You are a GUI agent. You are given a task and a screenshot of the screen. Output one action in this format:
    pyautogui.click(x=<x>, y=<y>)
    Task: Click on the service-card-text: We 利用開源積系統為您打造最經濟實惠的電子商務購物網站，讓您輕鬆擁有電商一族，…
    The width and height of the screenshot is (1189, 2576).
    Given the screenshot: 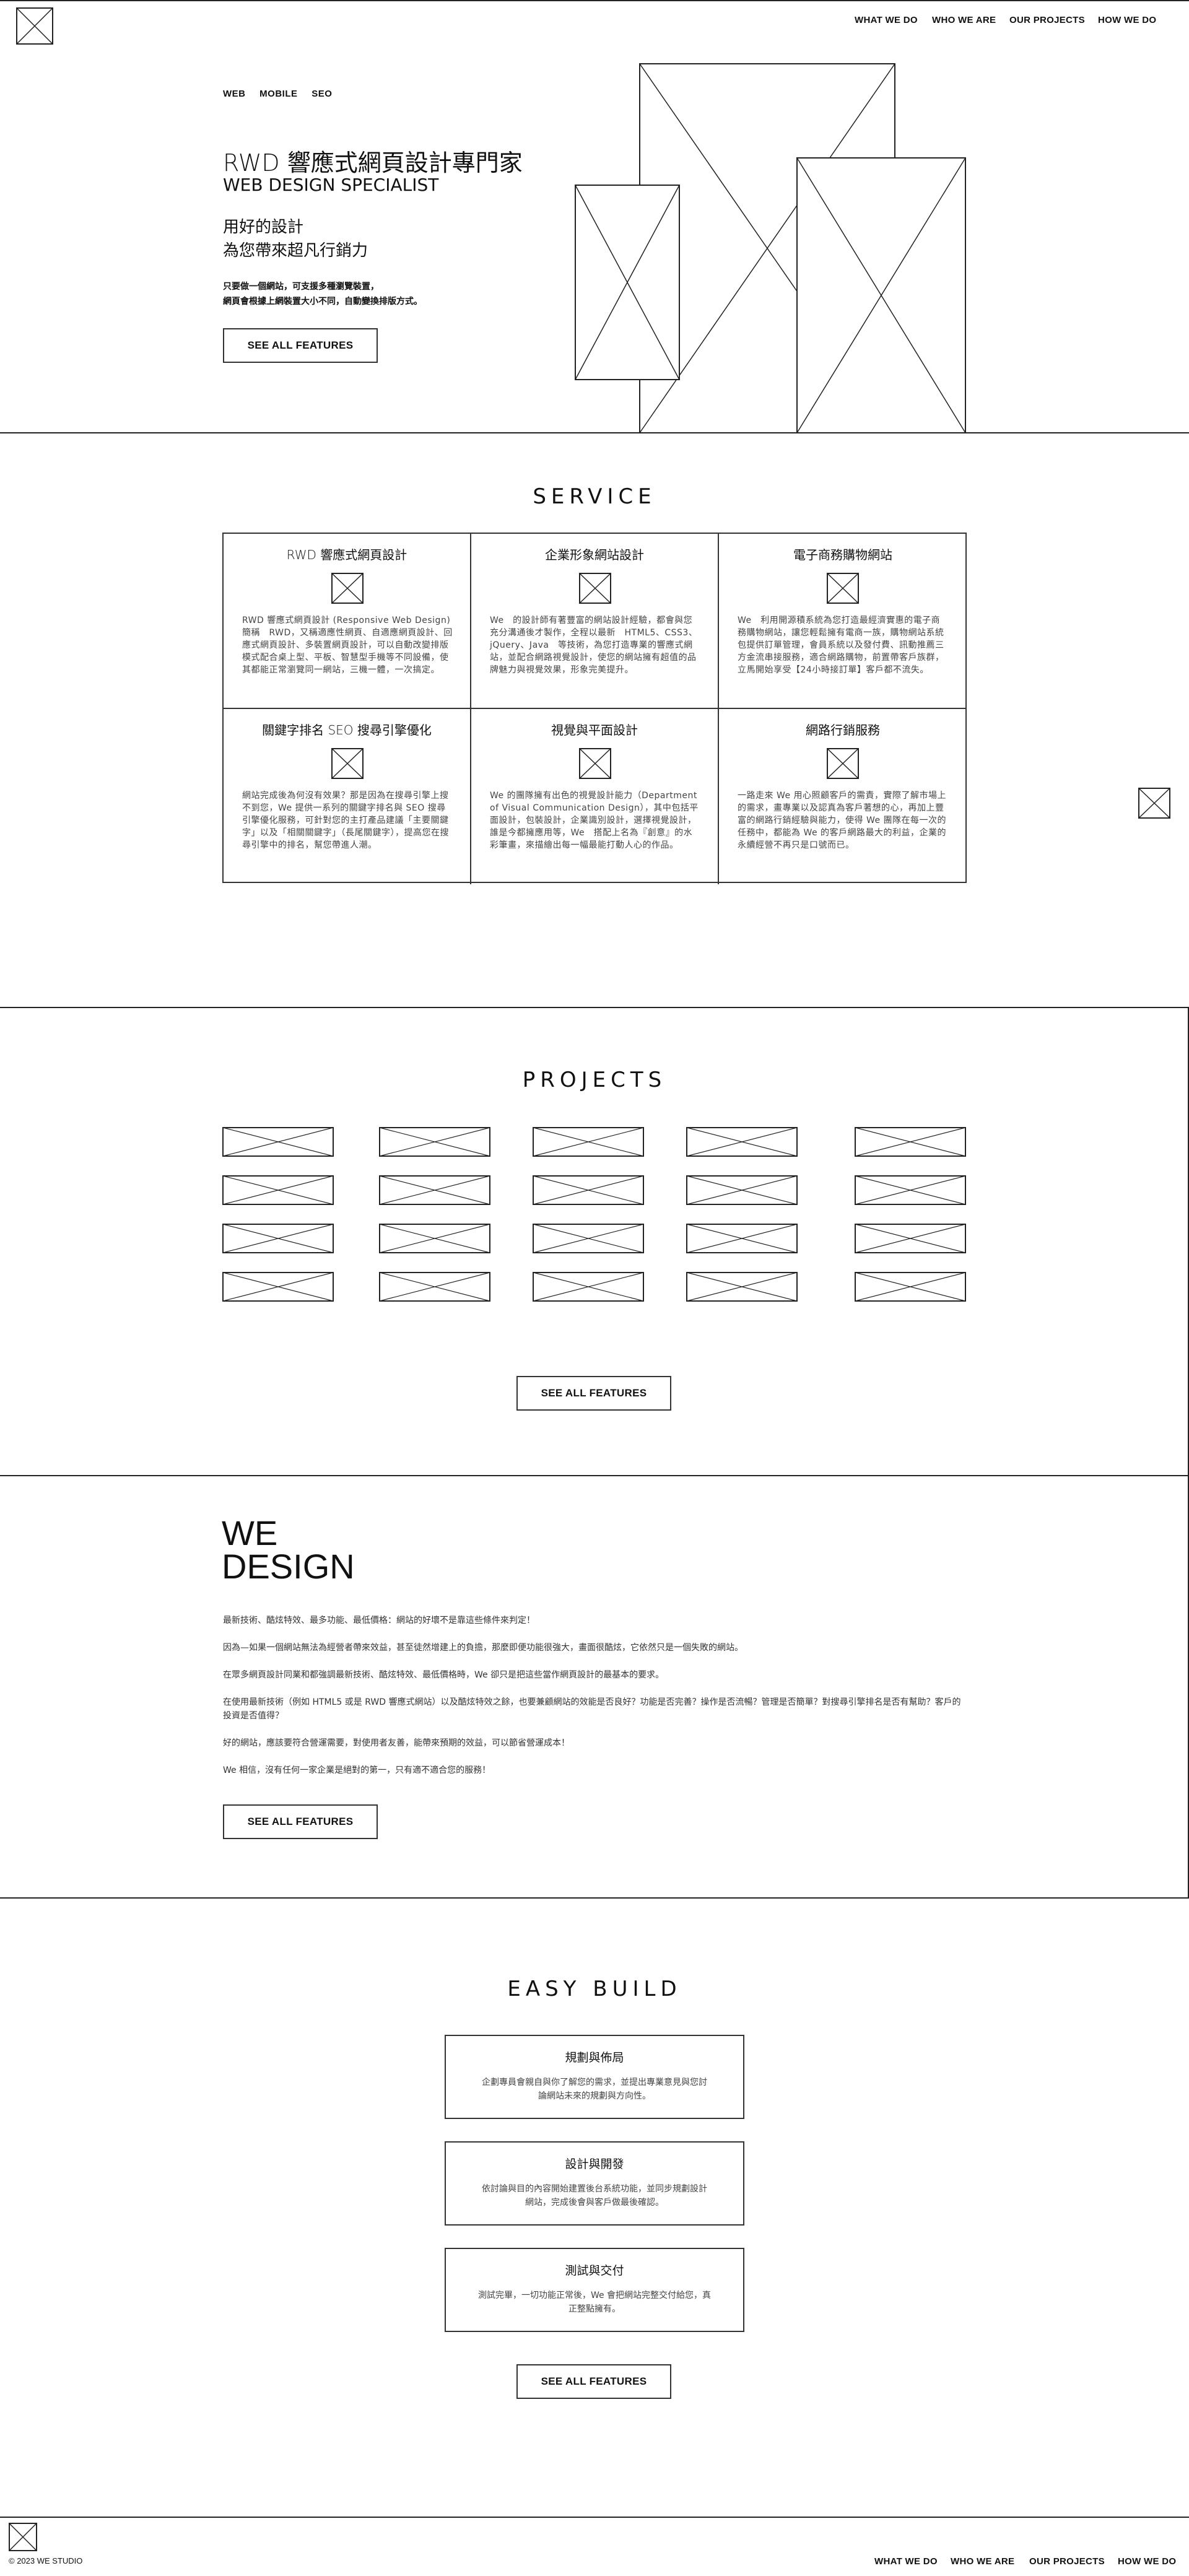 What is the action you would take?
    pyautogui.click(x=841, y=645)
    